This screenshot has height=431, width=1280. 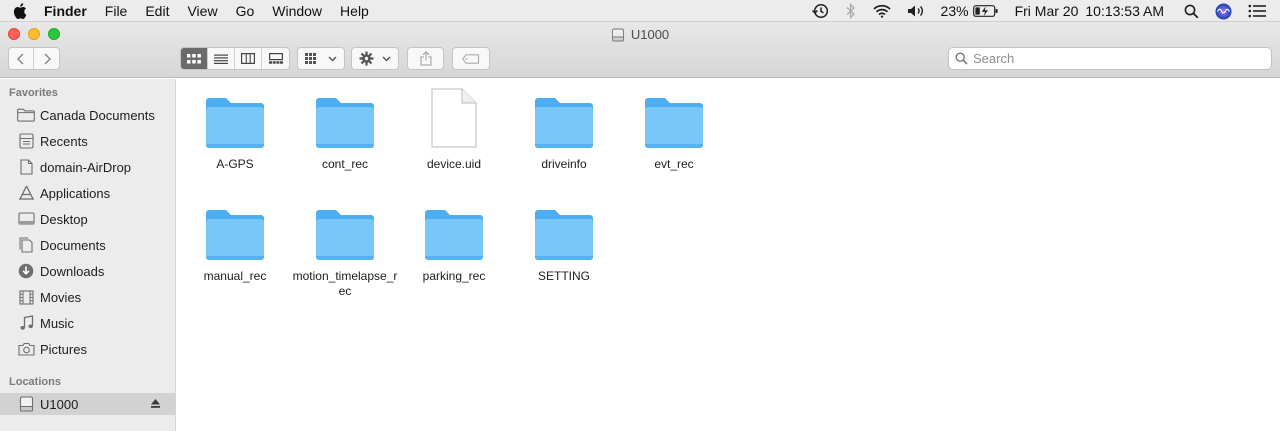 I want to click on file-name: cont_rec, so click(x=345, y=164).